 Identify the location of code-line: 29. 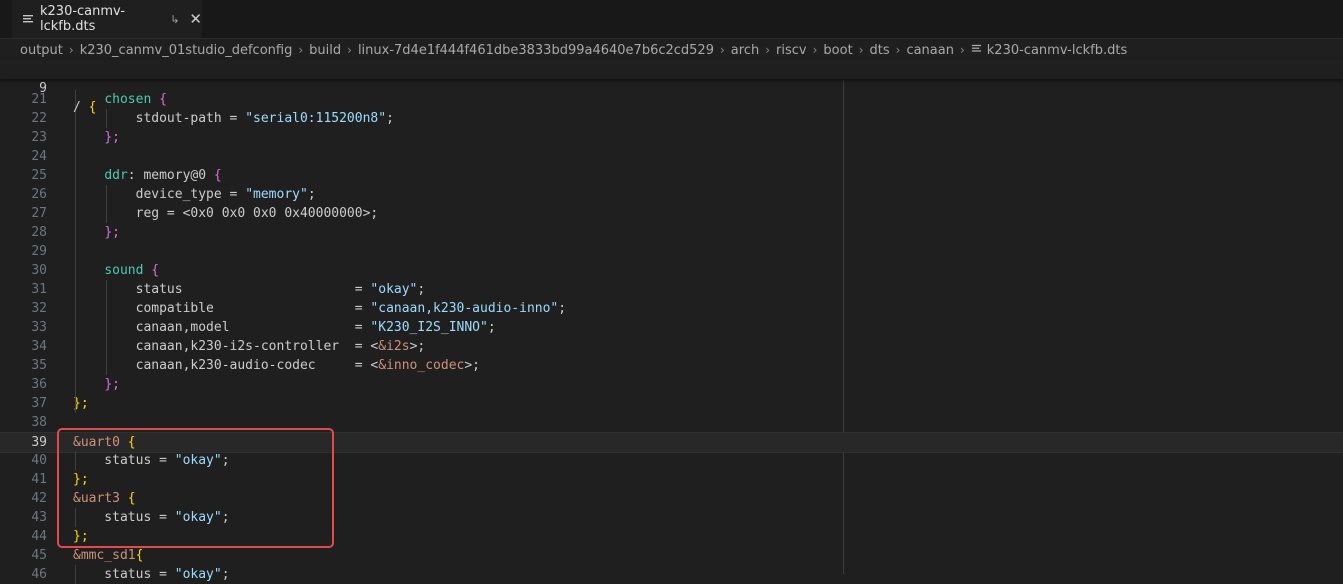
(671, 251).